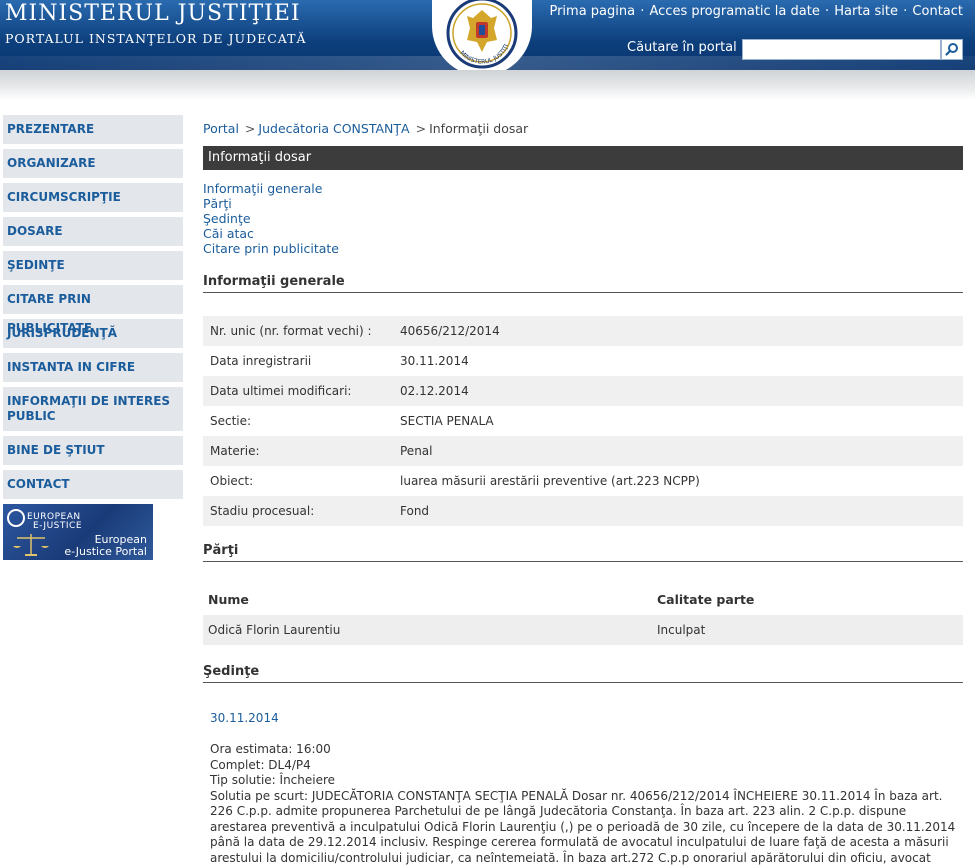 Image resolution: width=975 pixels, height=865 pixels. Describe the element at coordinates (434, 361) in the screenshot. I see `info-value: 30.11.2014` at that location.